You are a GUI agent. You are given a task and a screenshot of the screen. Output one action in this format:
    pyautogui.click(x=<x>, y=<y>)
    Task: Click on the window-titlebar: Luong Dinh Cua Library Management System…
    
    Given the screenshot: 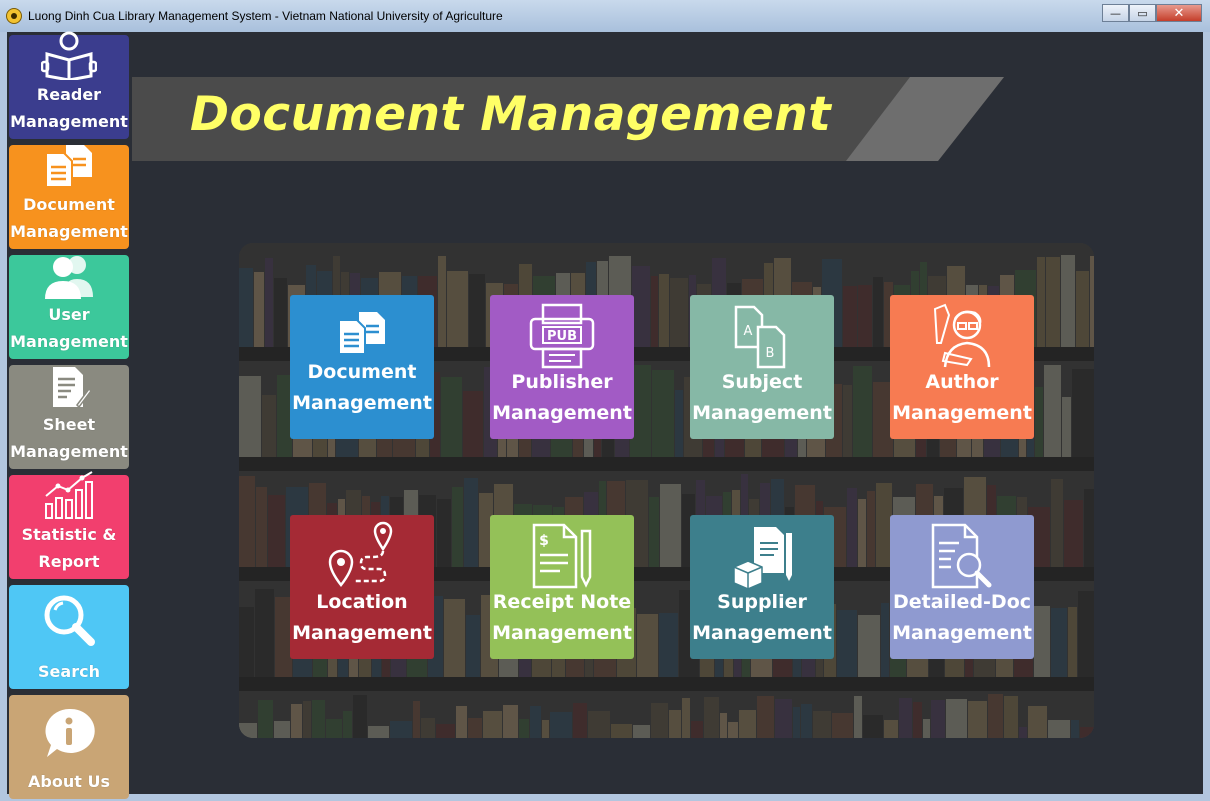 What is the action you would take?
    pyautogui.click(x=605, y=16)
    